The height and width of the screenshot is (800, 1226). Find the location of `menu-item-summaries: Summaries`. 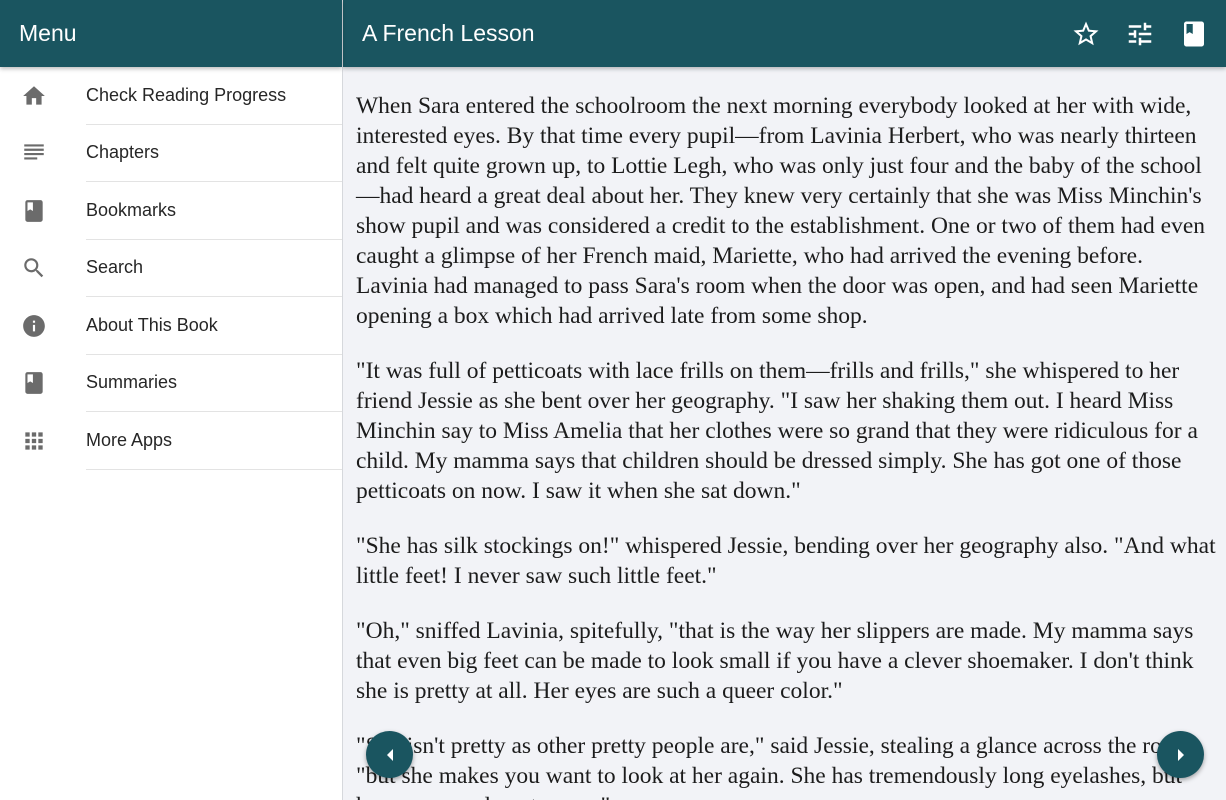

menu-item-summaries: Summaries is located at coordinates (171, 383).